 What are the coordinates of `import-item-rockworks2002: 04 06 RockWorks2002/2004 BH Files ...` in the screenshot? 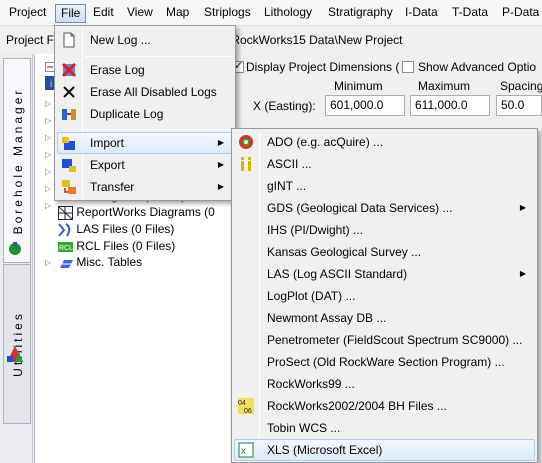 It's located at (384, 406).